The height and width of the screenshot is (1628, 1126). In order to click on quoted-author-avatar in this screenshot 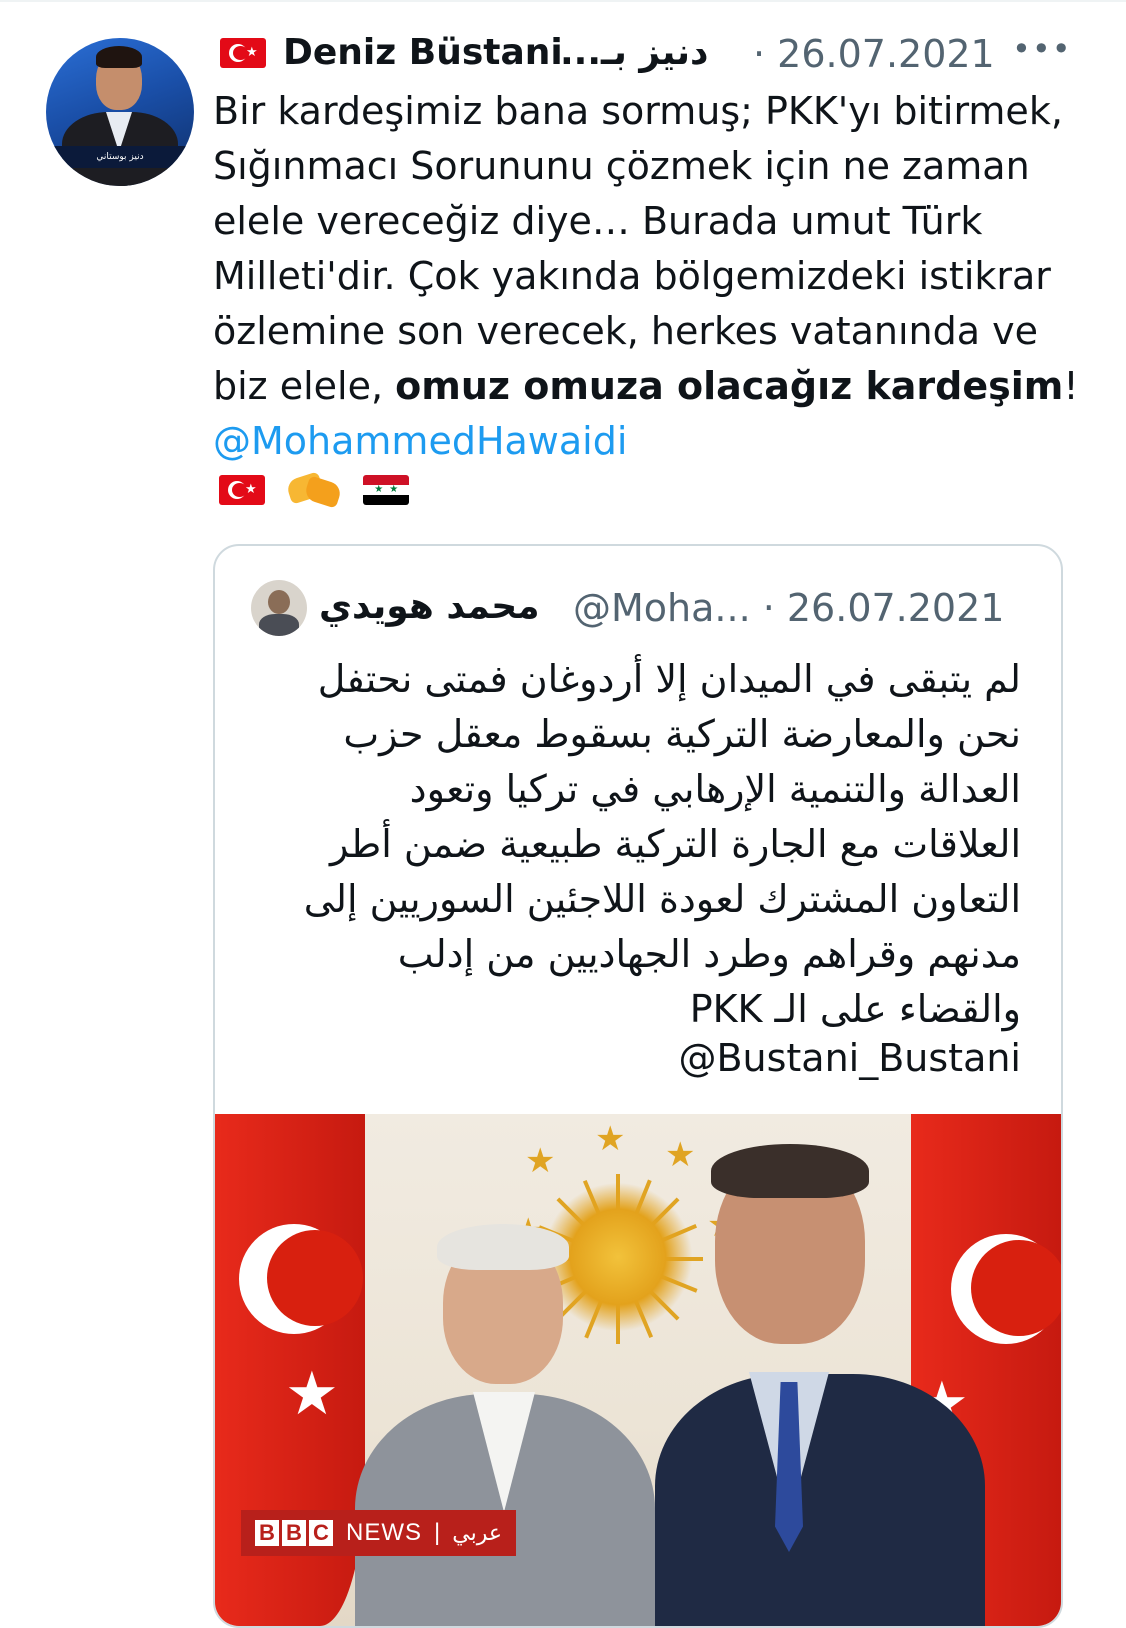, I will do `click(279, 608)`.